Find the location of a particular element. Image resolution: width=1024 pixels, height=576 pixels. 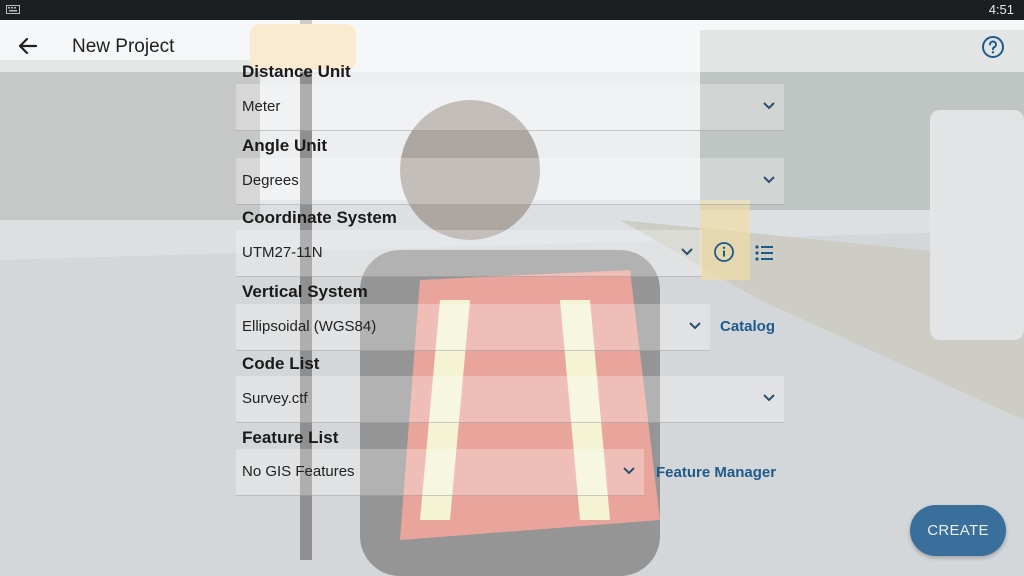

distance-unit-value: Meter is located at coordinates (261, 106).